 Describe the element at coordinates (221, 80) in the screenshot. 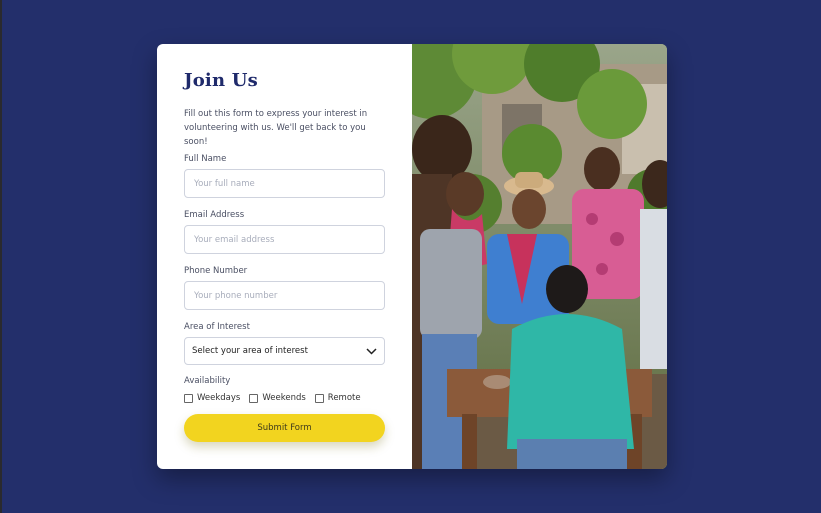

I see `page-title: Join Us` at that location.